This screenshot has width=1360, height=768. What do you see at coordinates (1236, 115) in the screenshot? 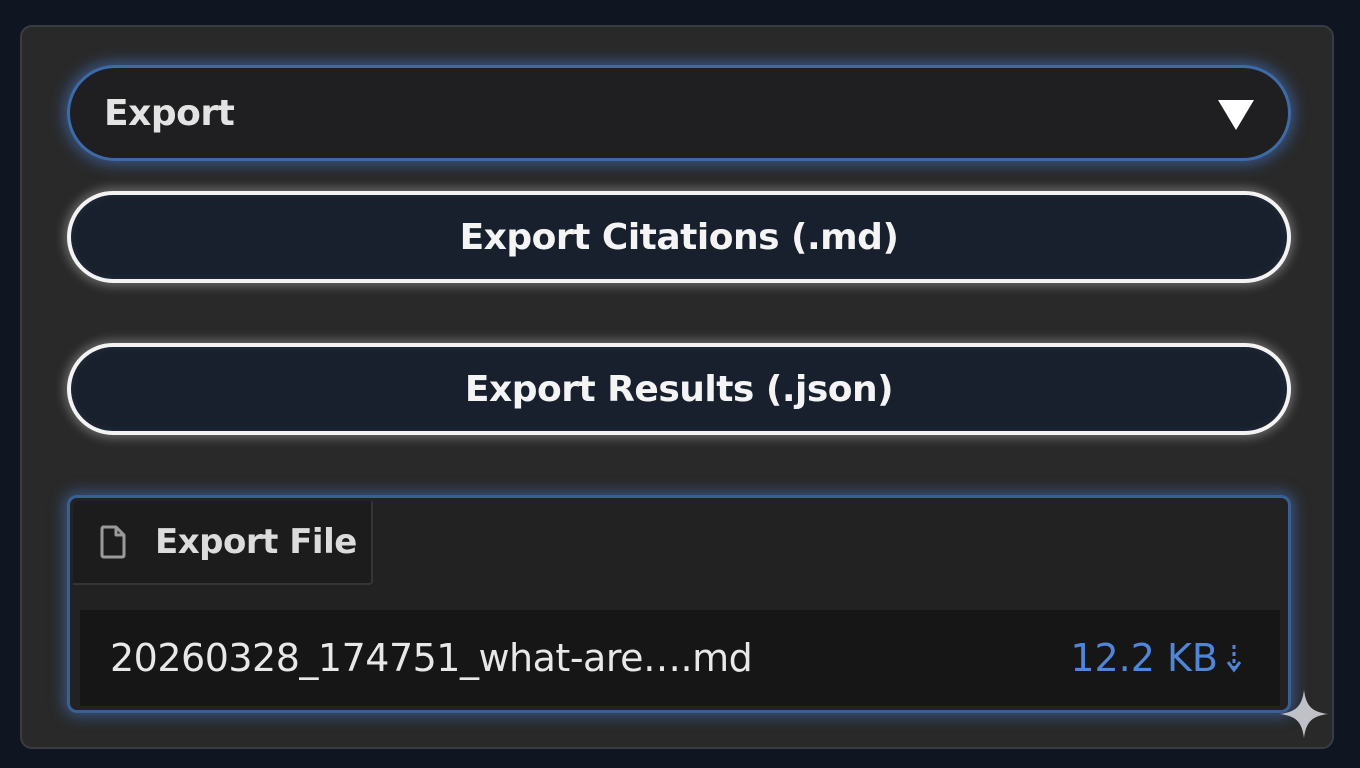
I see `caret-down-icon` at bounding box center [1236, 115].